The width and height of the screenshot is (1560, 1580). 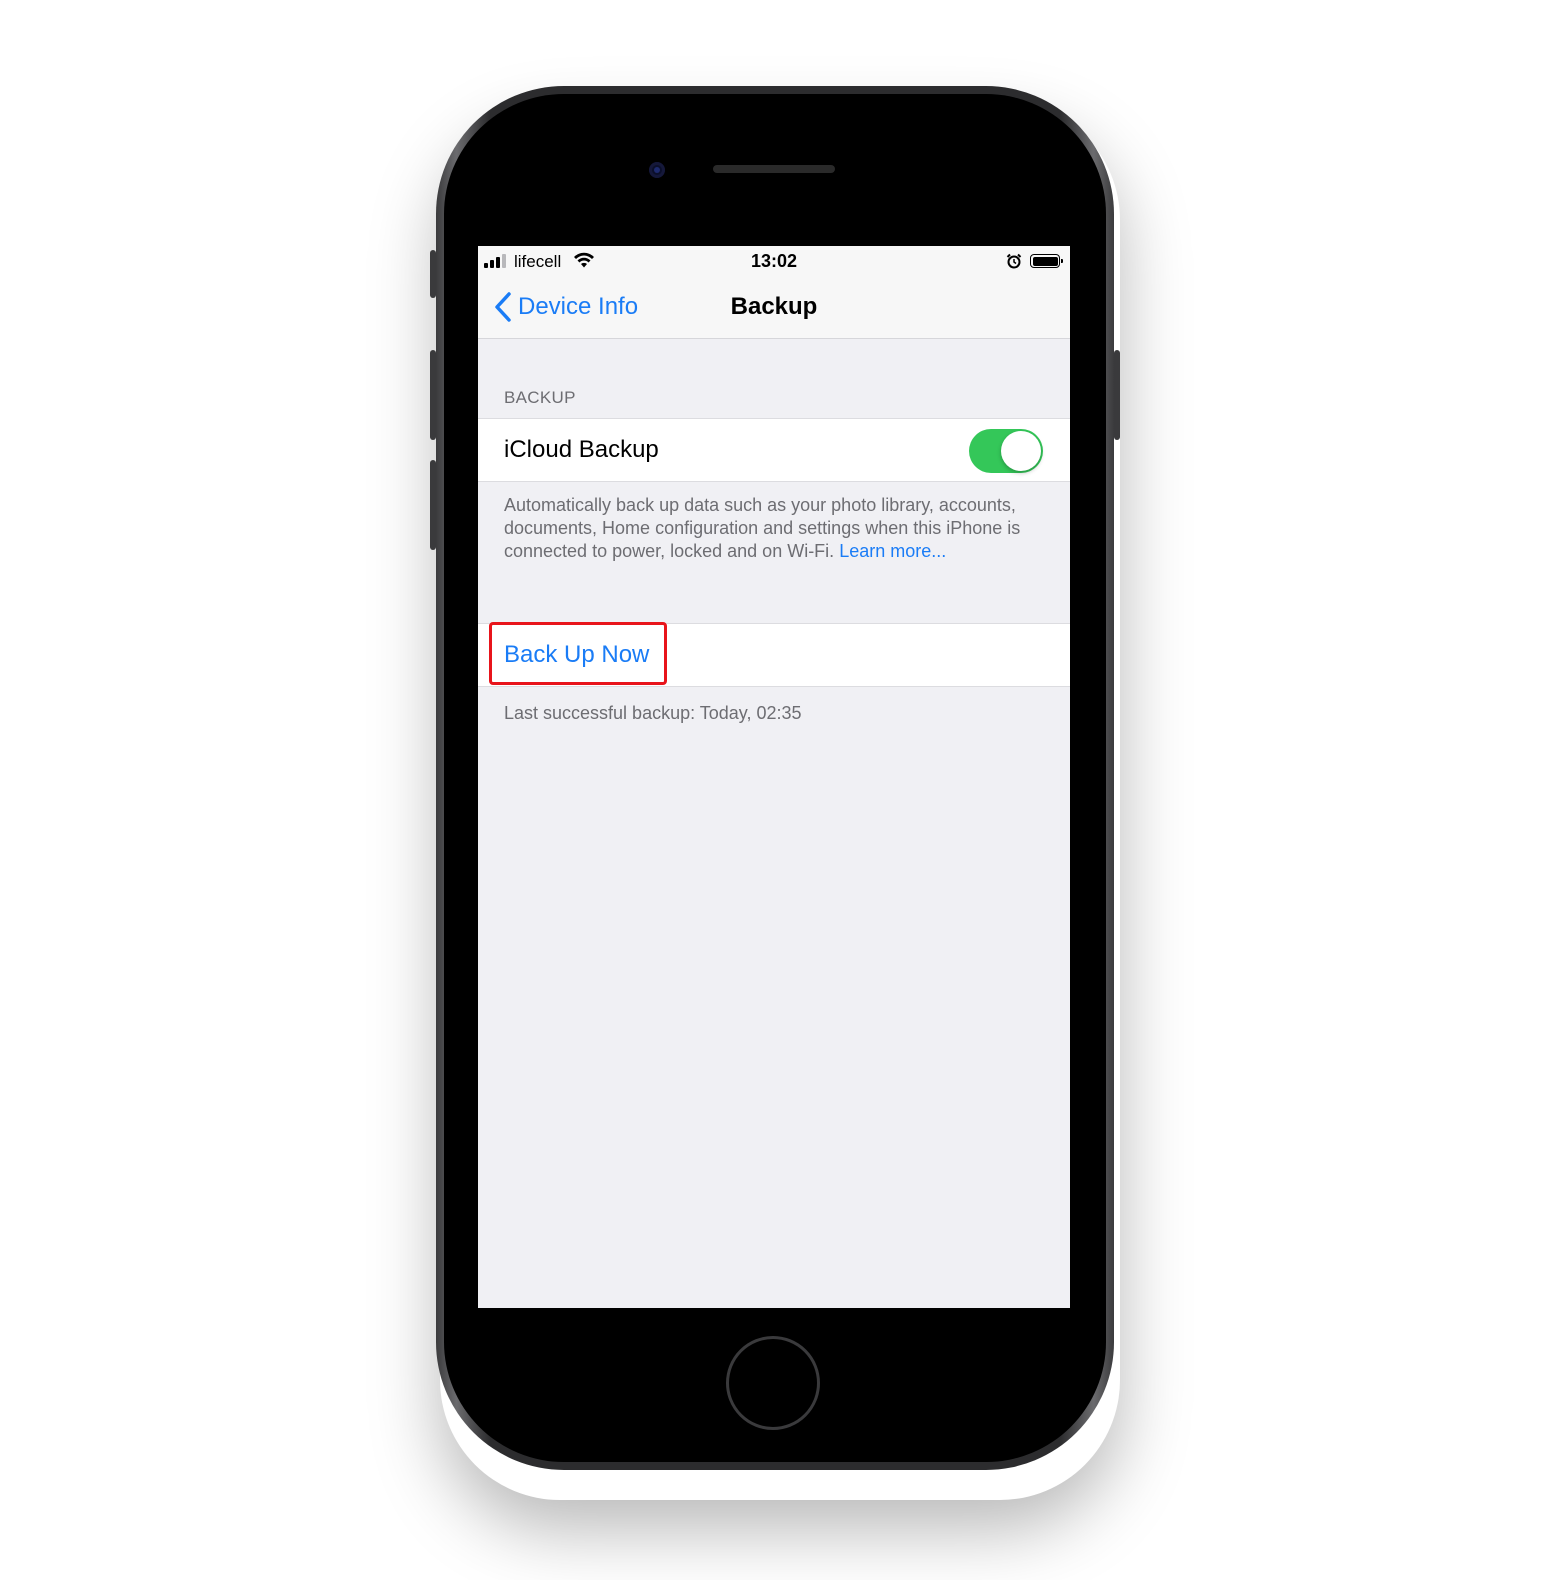 I want to click on section-header-backup: BACKUP, so click(x=540, y=397).